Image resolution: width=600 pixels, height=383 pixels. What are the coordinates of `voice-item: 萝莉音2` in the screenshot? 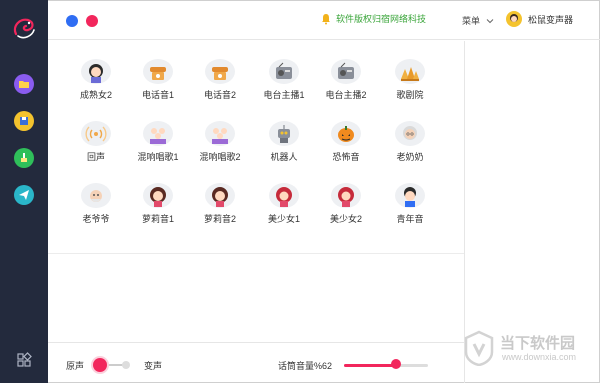 It's located at (220, 195).